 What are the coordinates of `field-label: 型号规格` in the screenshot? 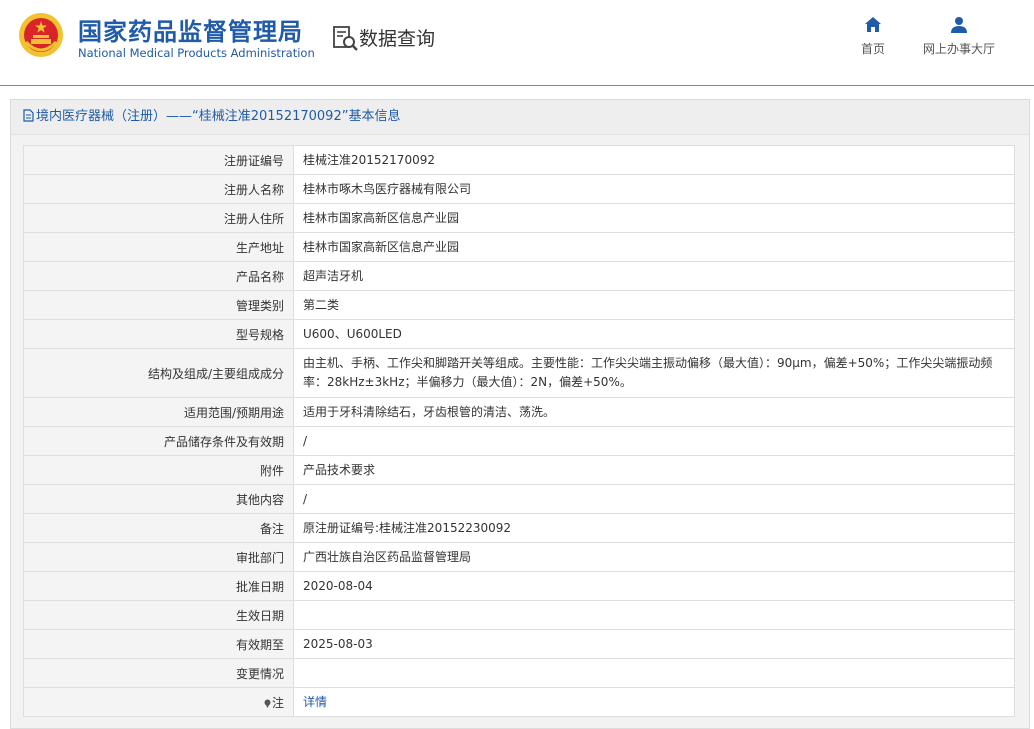 It's located at (158, 334).